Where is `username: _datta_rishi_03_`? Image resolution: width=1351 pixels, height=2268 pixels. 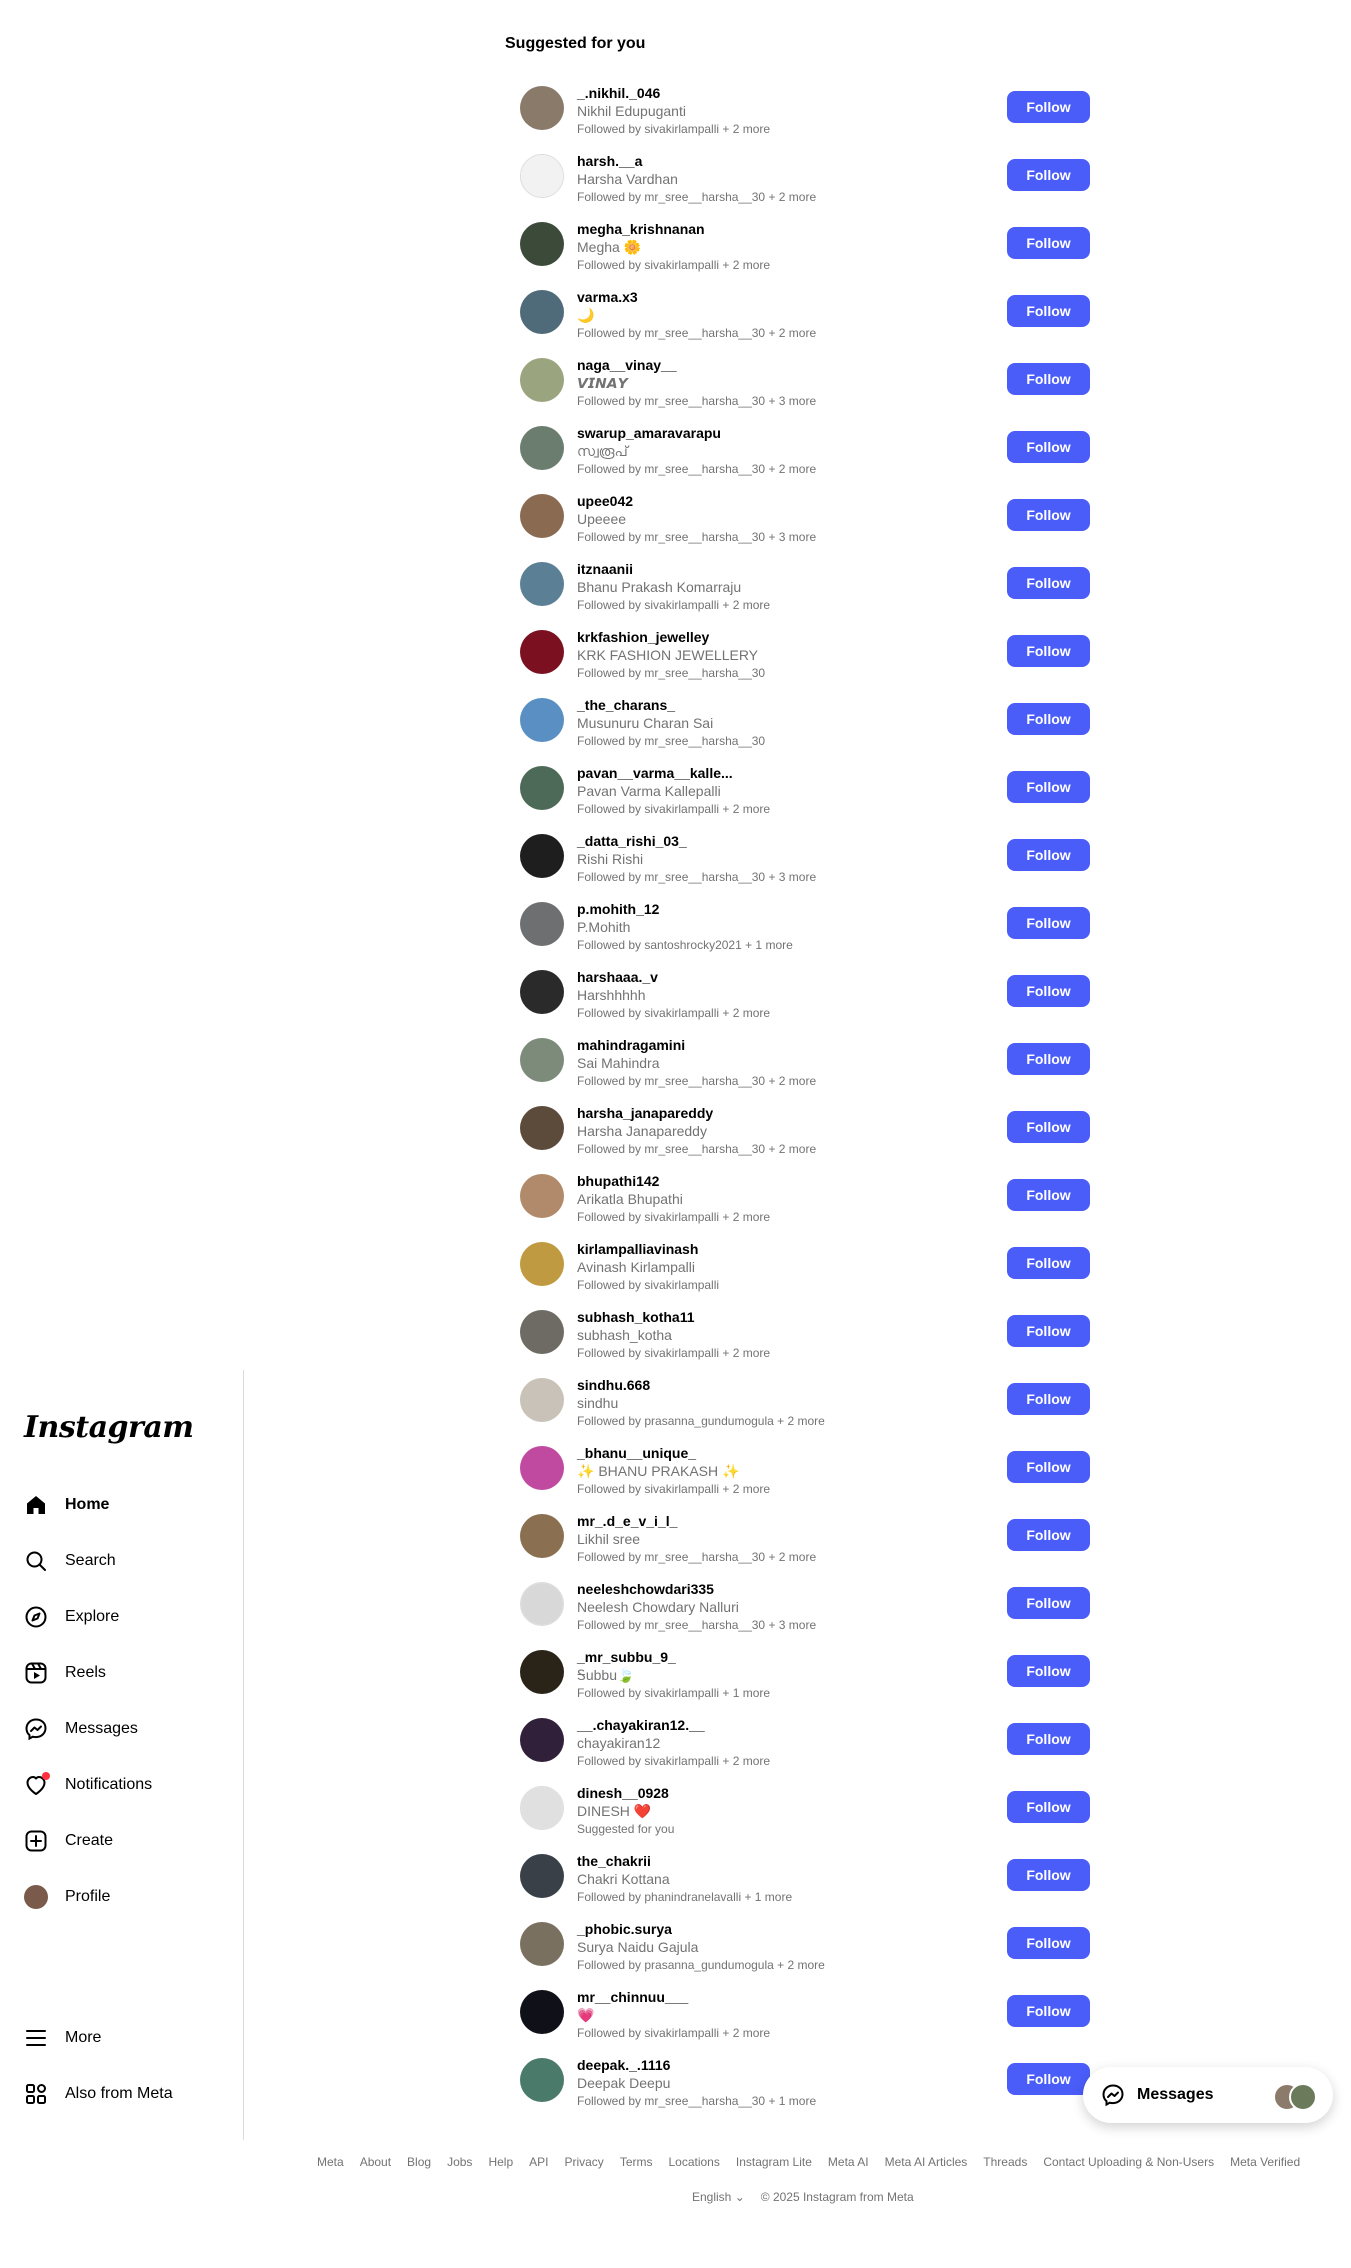 username: _datta_rishi_03_ is located at coordinates (632, 841).